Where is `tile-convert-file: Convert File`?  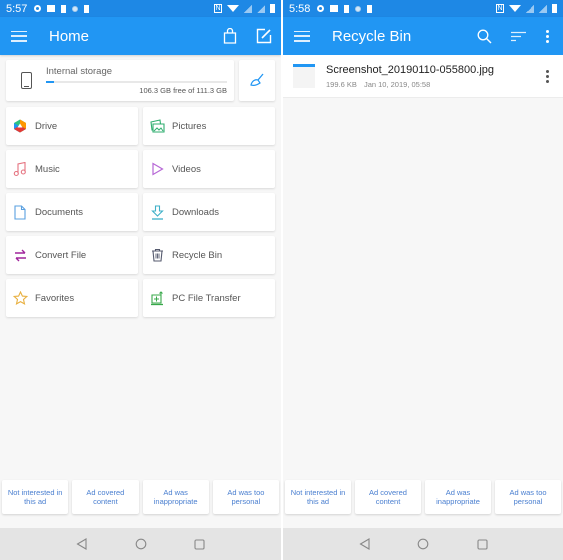
tile-convert-file: Convert File is located at coordinates (72, 255).